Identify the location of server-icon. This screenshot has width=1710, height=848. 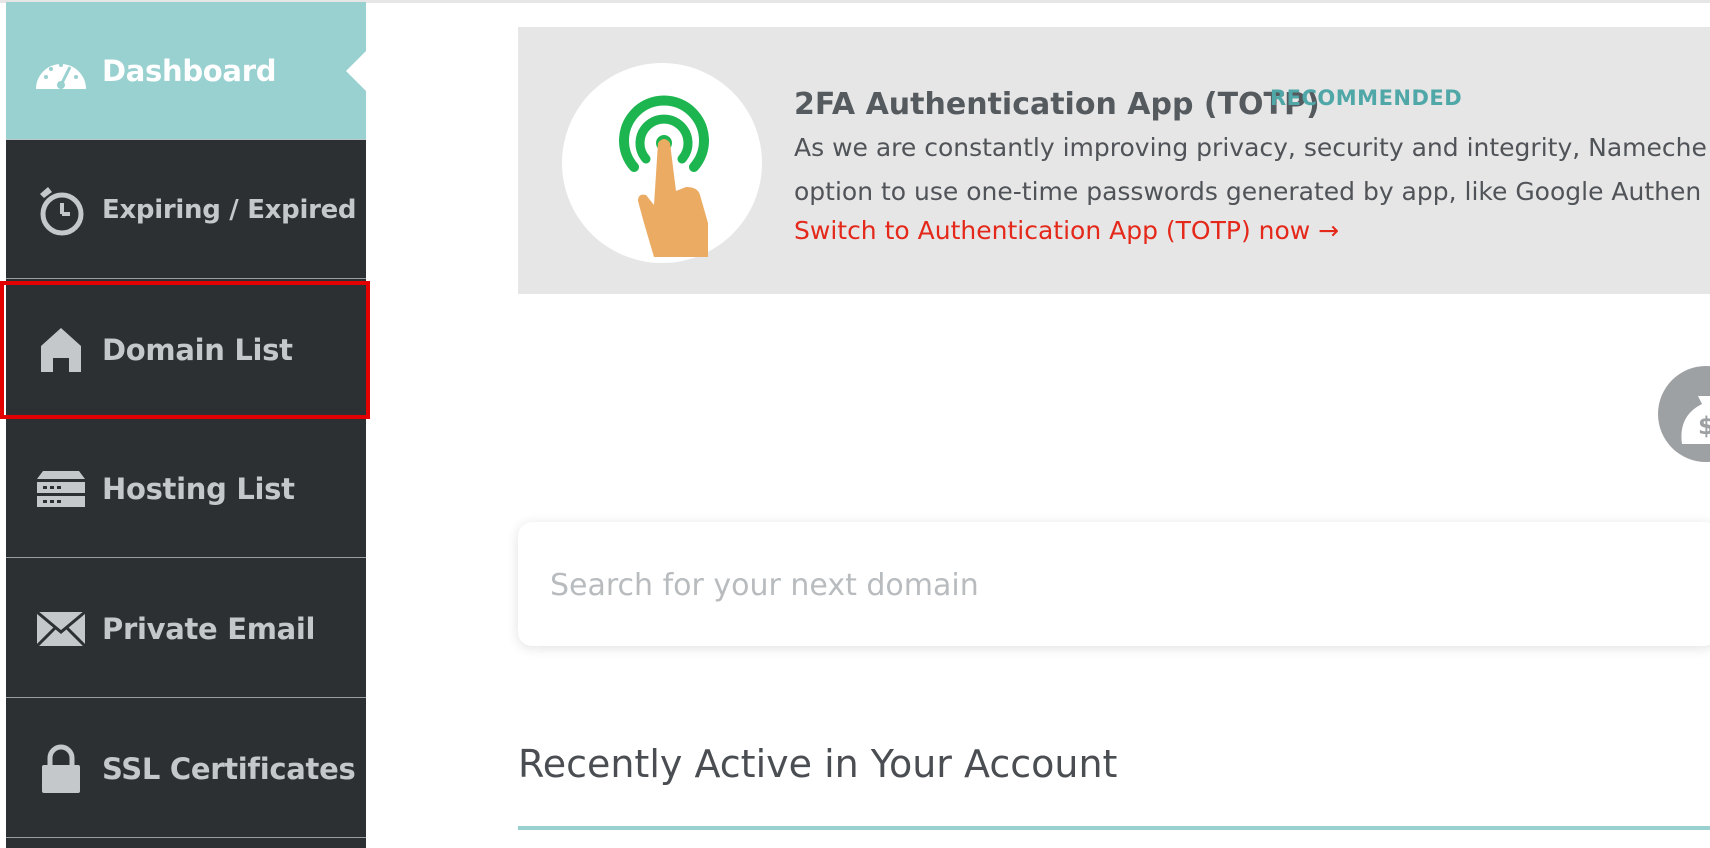
(61, 489).